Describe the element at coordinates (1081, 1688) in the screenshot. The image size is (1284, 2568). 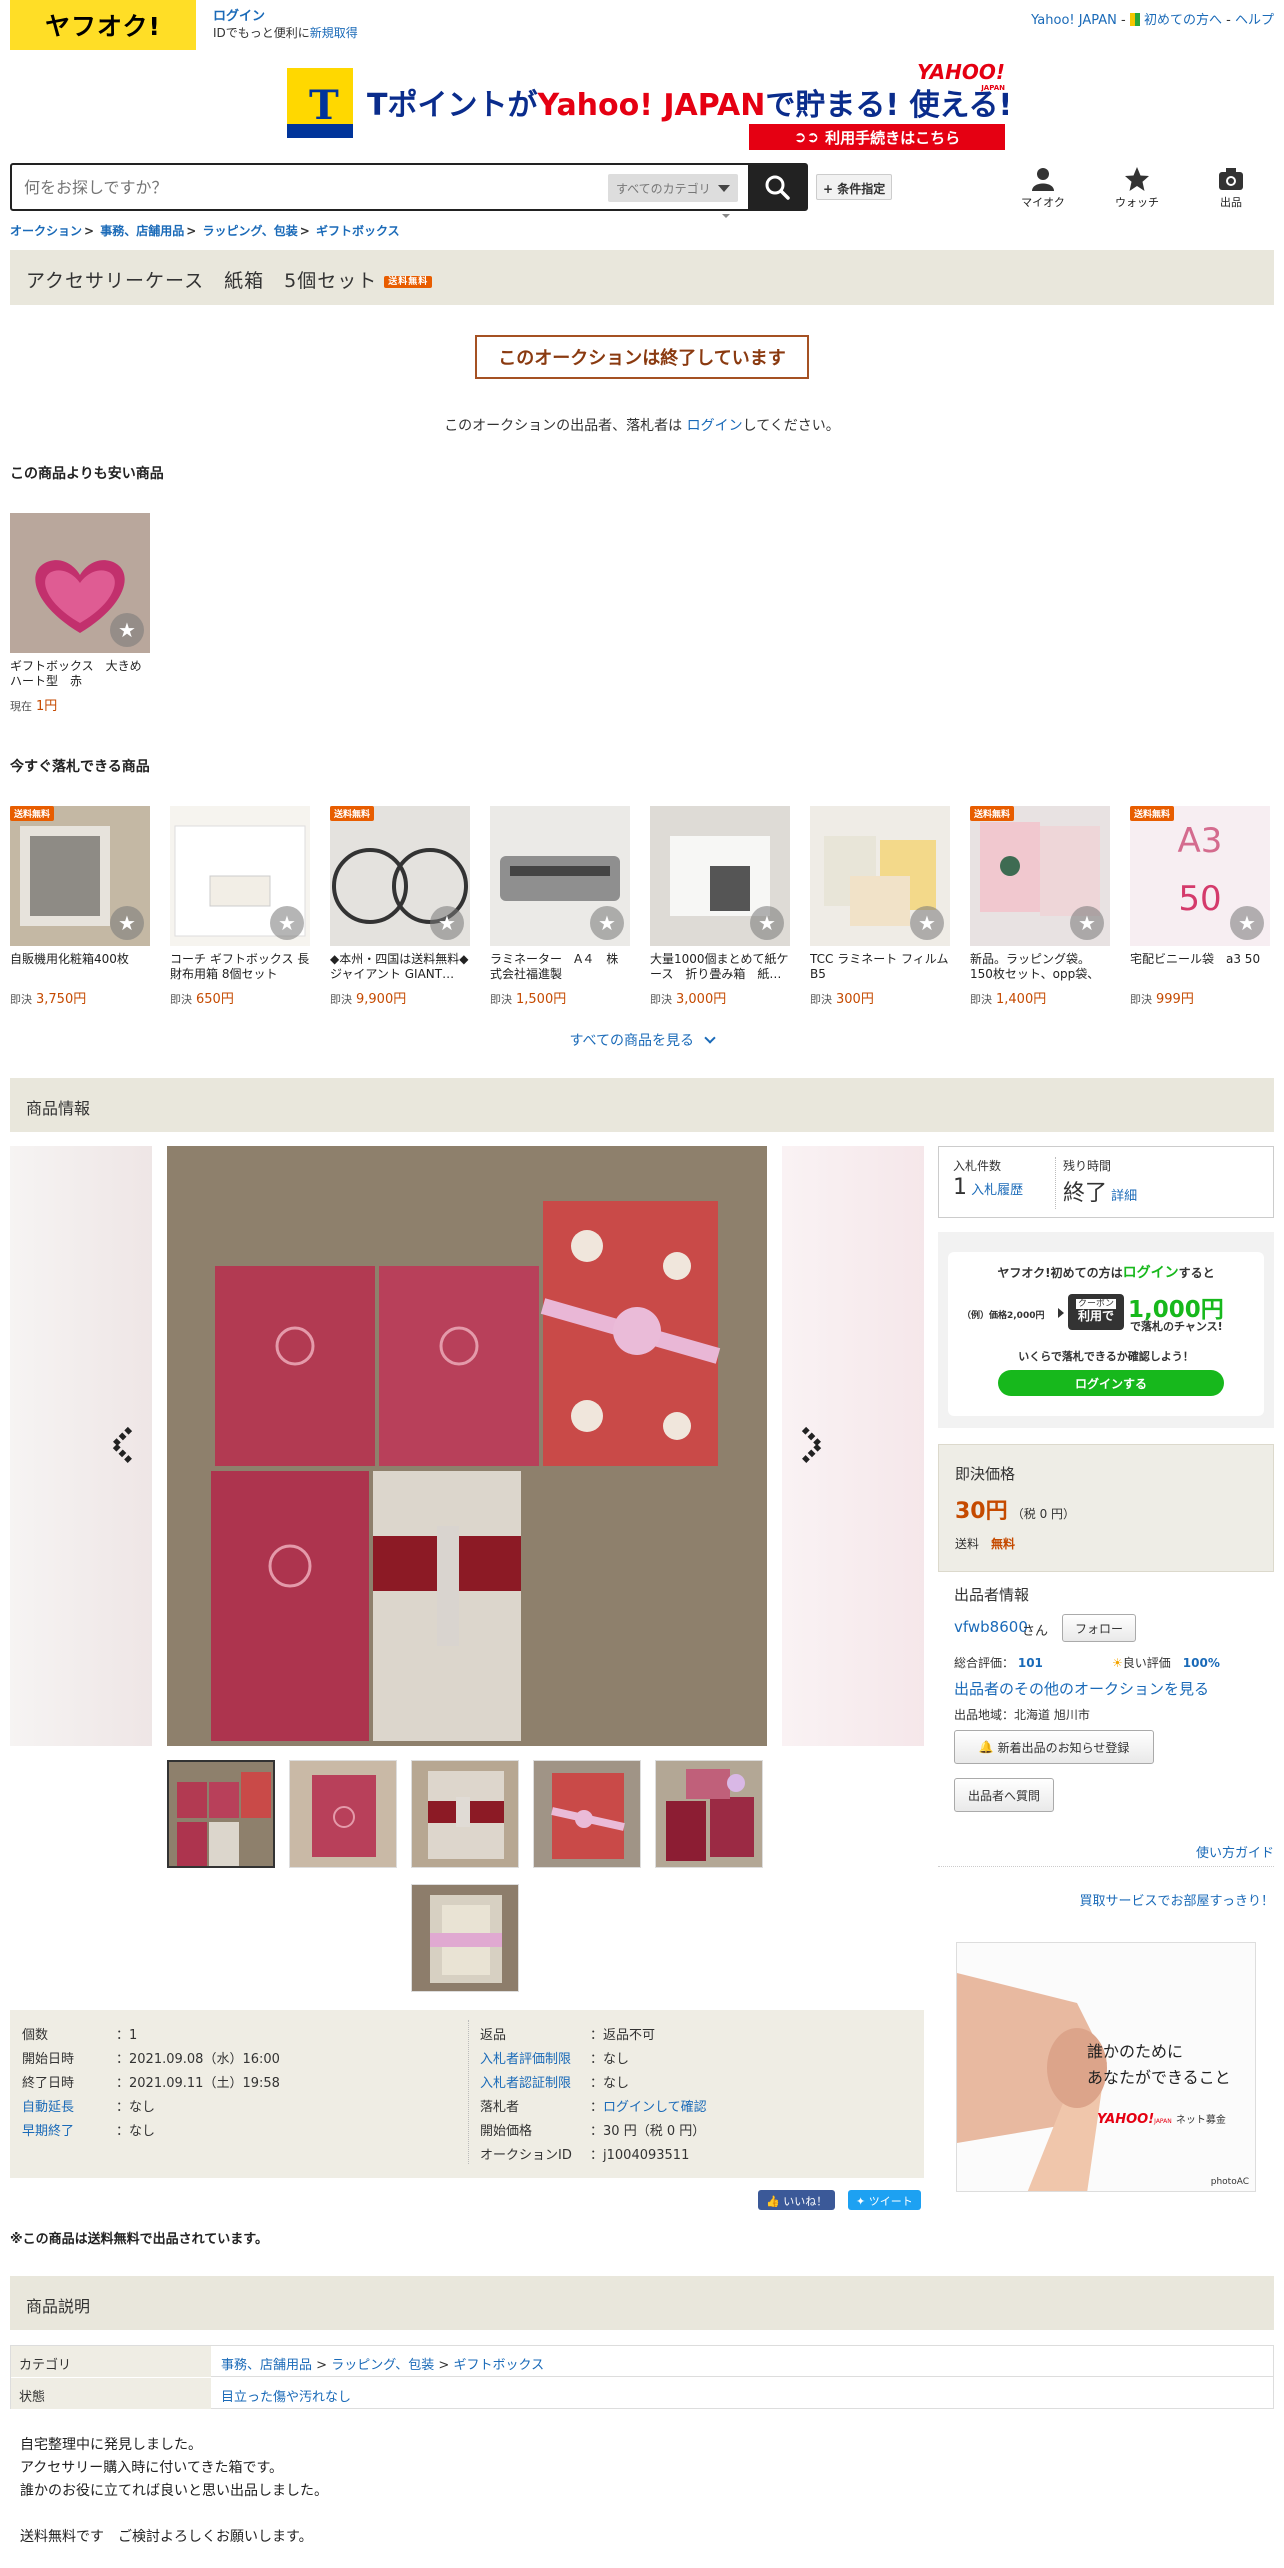
I see `seller-other-auctions-link: 出品者のその他のオークションを見る` at that location.